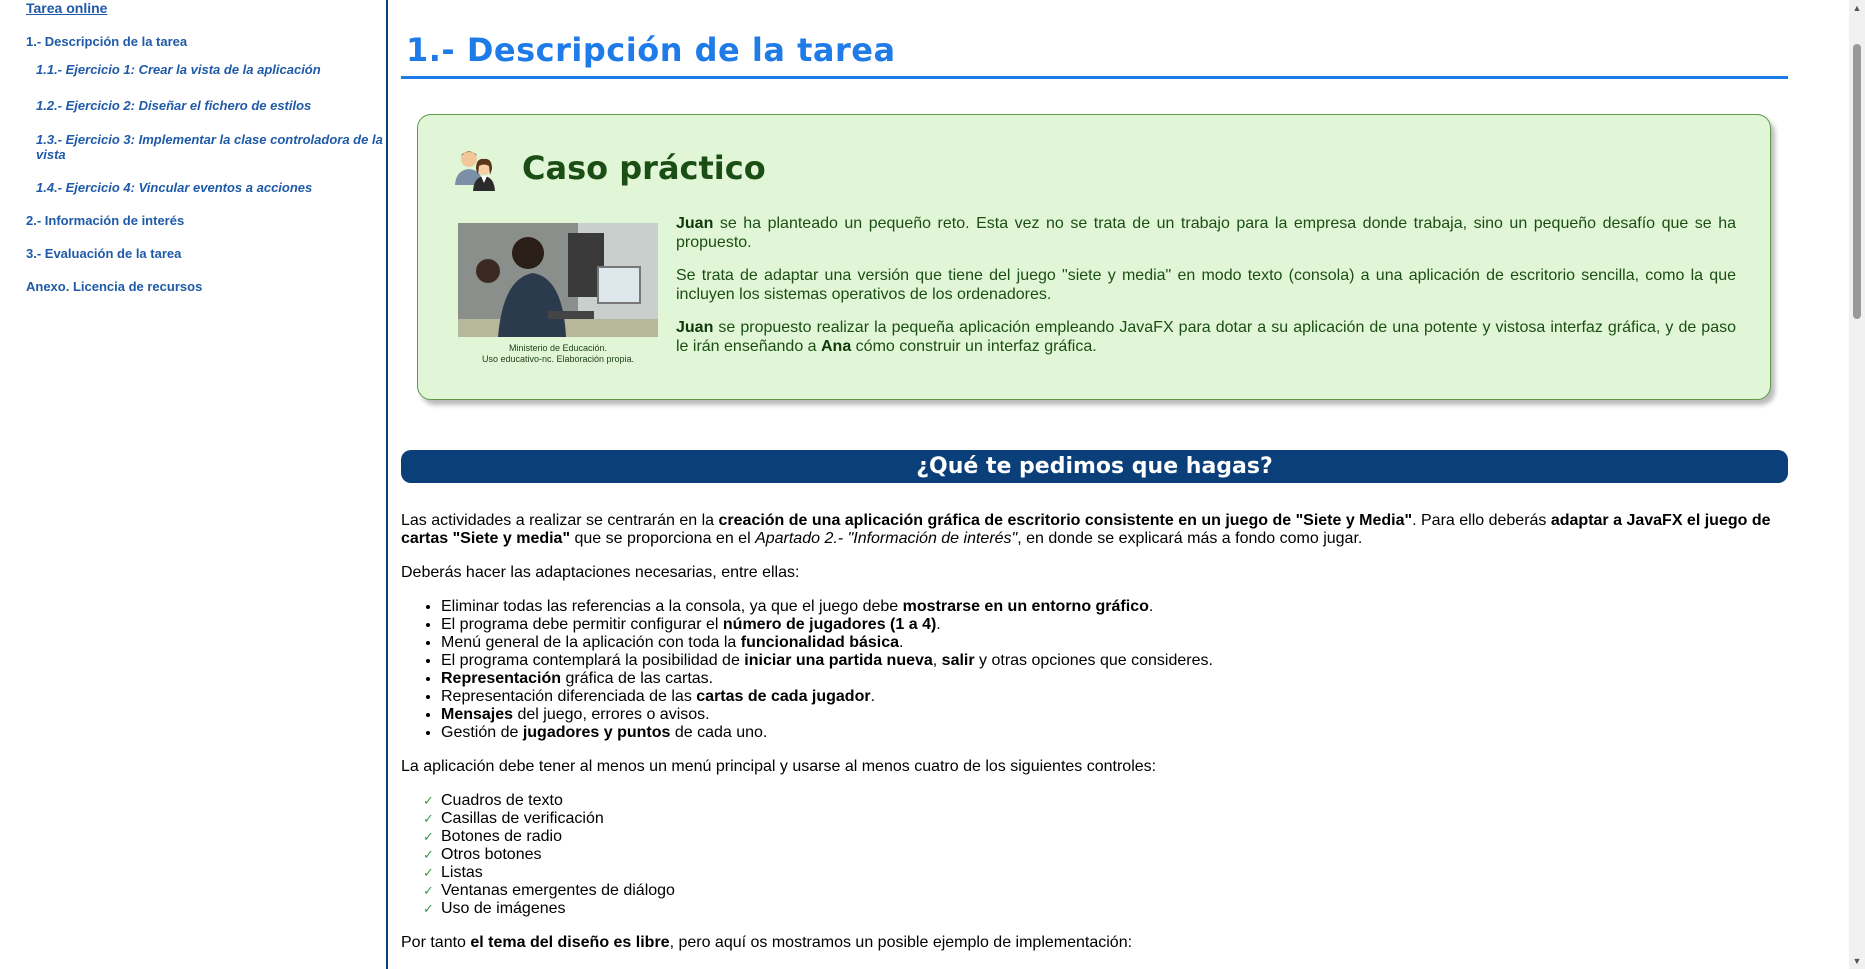 Image resolution: width=1865 pixels, height=969 pixels. I want to click on section-banner: ¿Qué te pedimos que hagas?, so click(1094, 466).